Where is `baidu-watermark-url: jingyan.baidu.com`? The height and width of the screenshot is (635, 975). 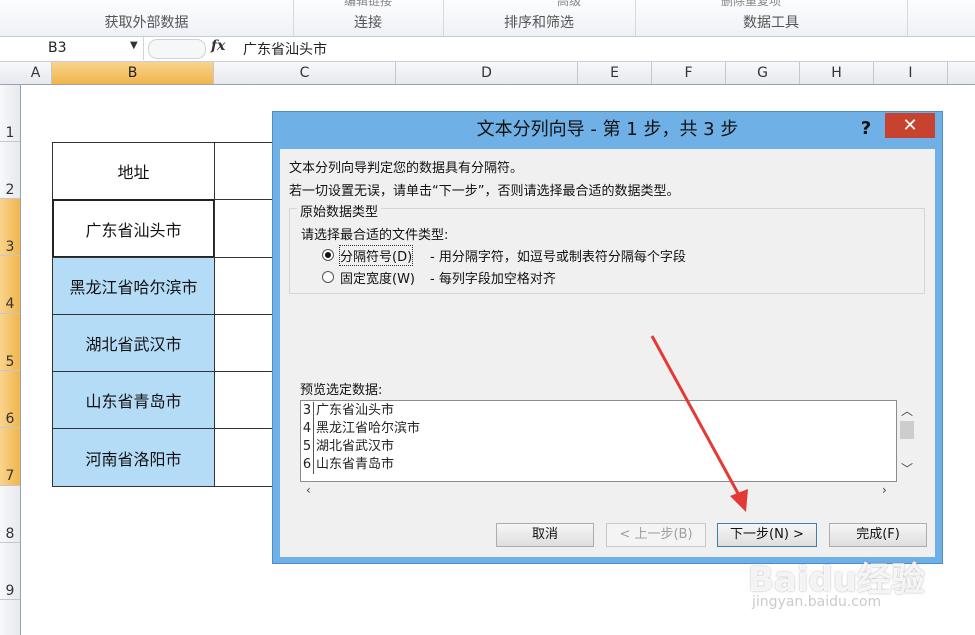
baidu-watermark-url: jingyan.baidu.com is located at coordinates (817, 602).